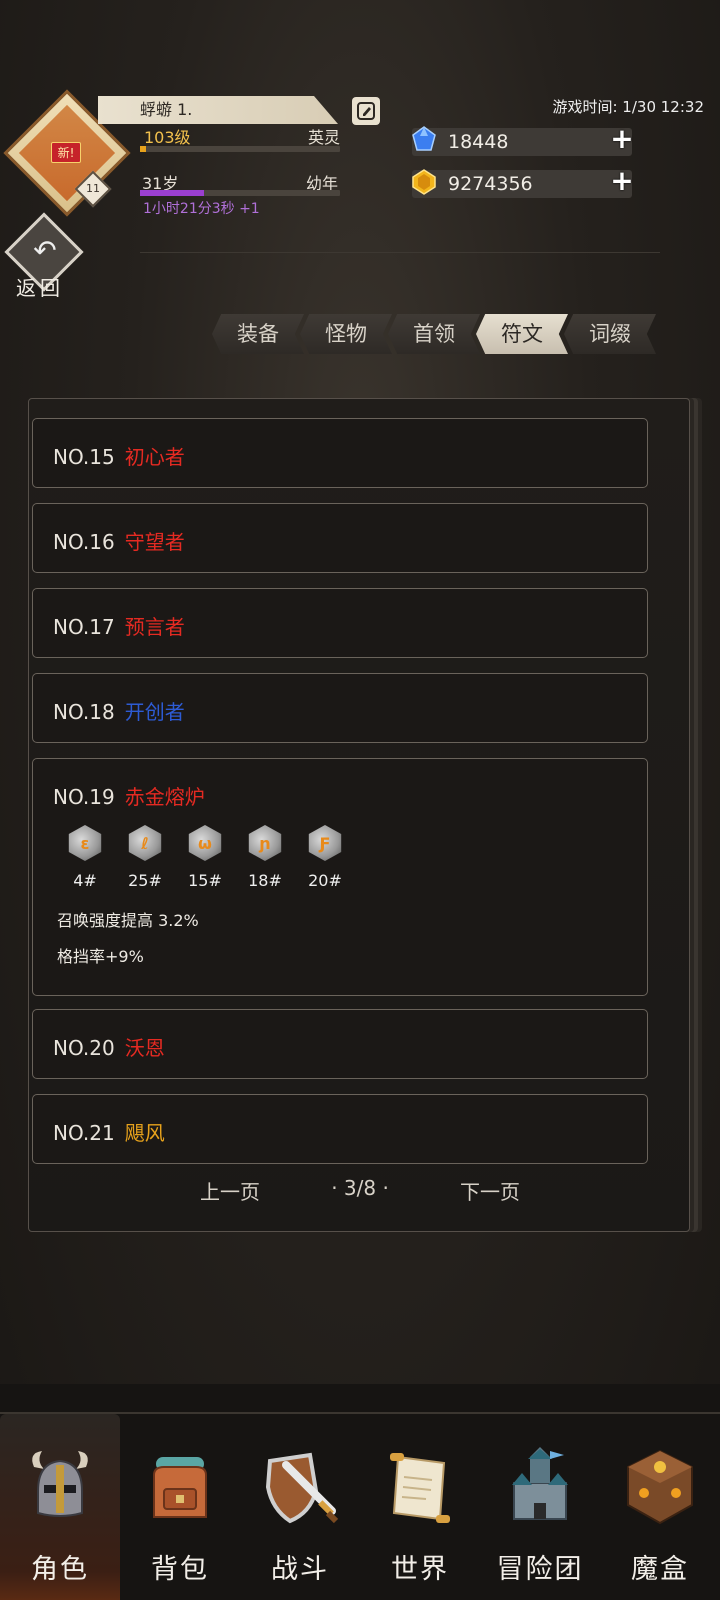 This screenshot has height=1600, width=720. I want to click on prev-page-button: 上一页, so click(230, 1190).